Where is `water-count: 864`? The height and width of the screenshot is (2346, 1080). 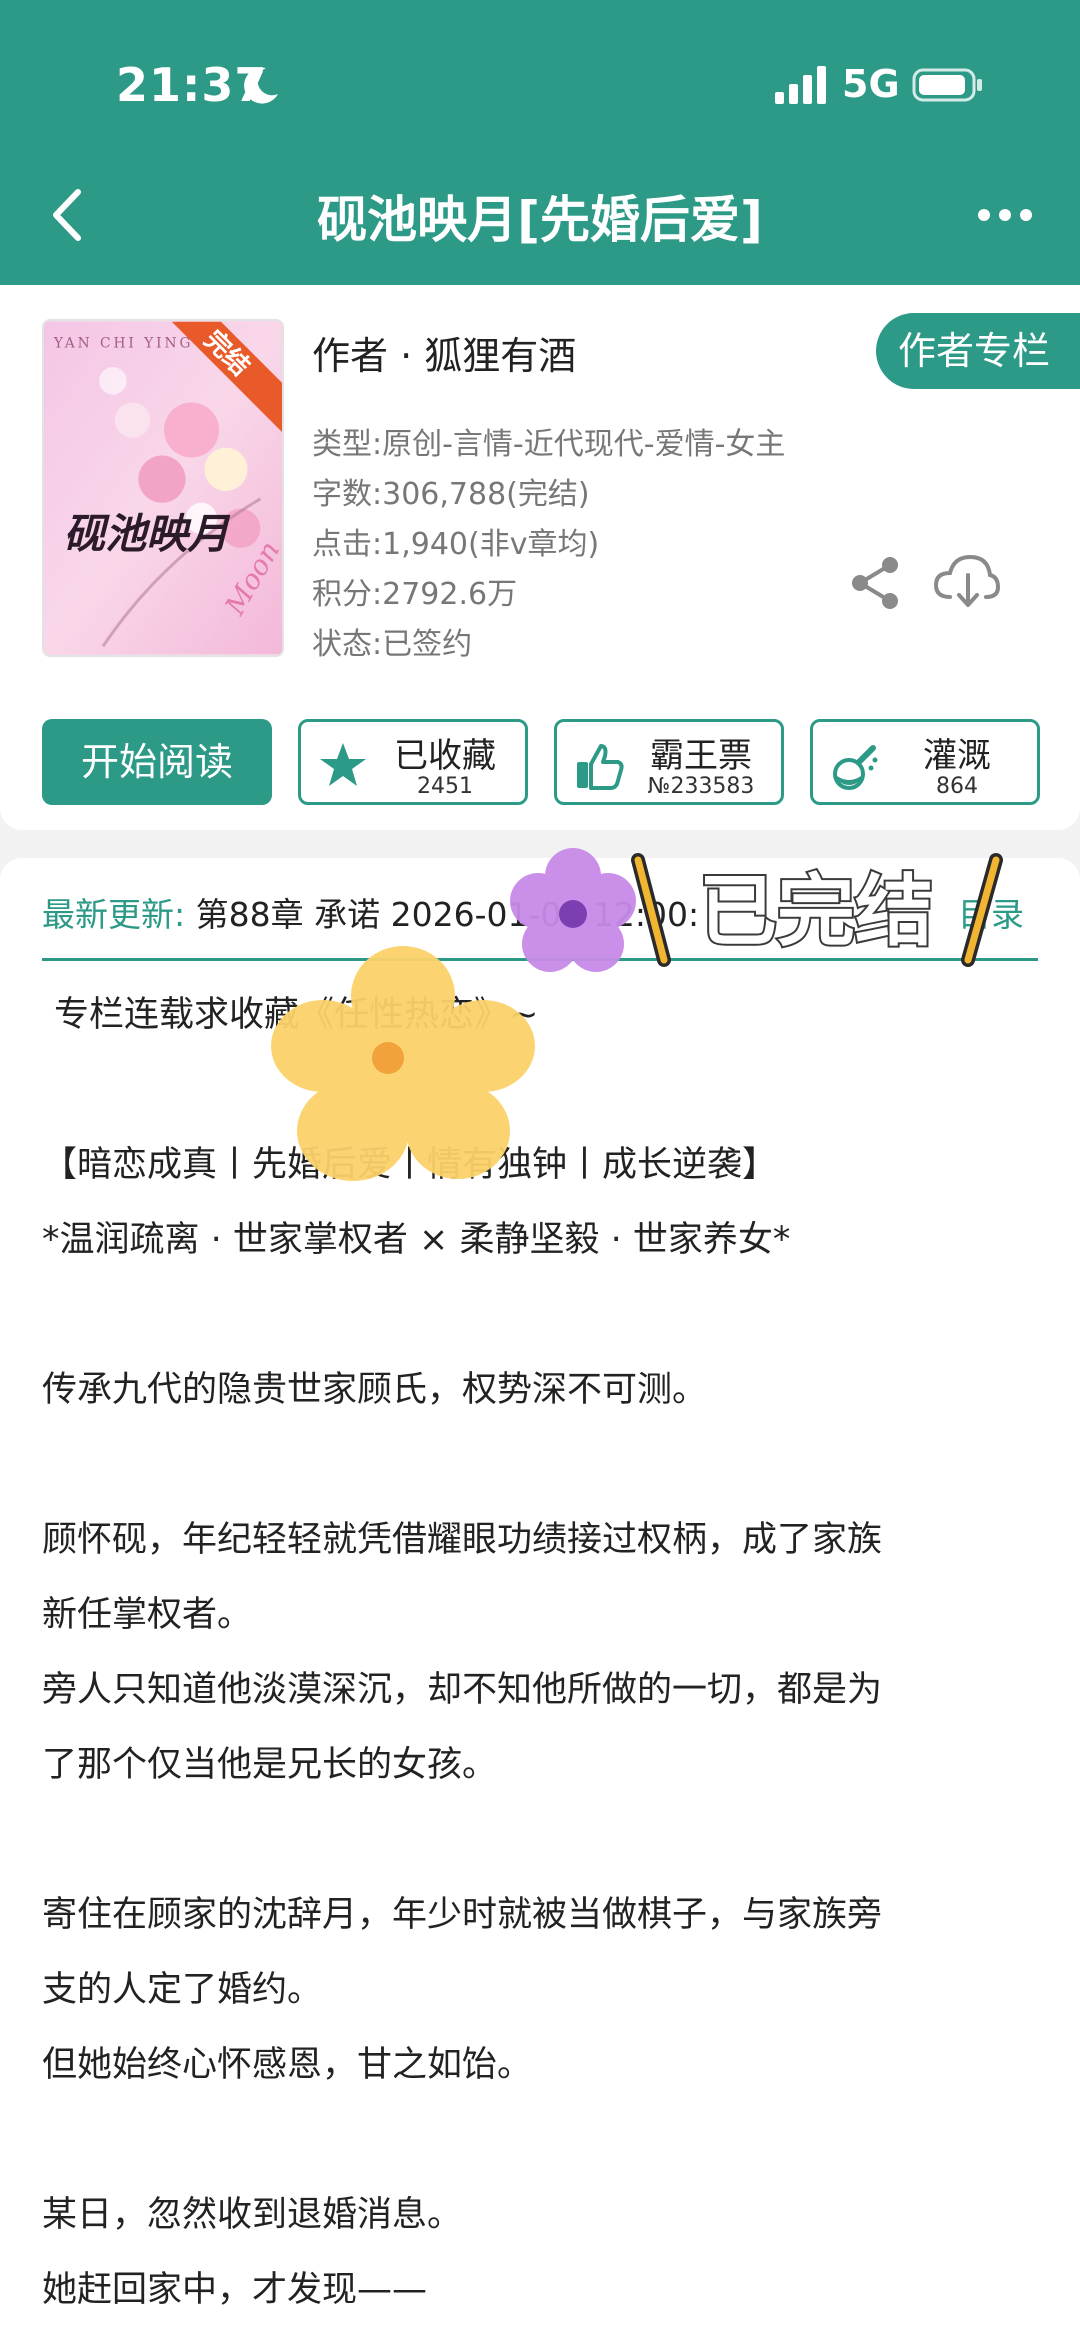
water-count: 864 is located at coordinates (957, 786).